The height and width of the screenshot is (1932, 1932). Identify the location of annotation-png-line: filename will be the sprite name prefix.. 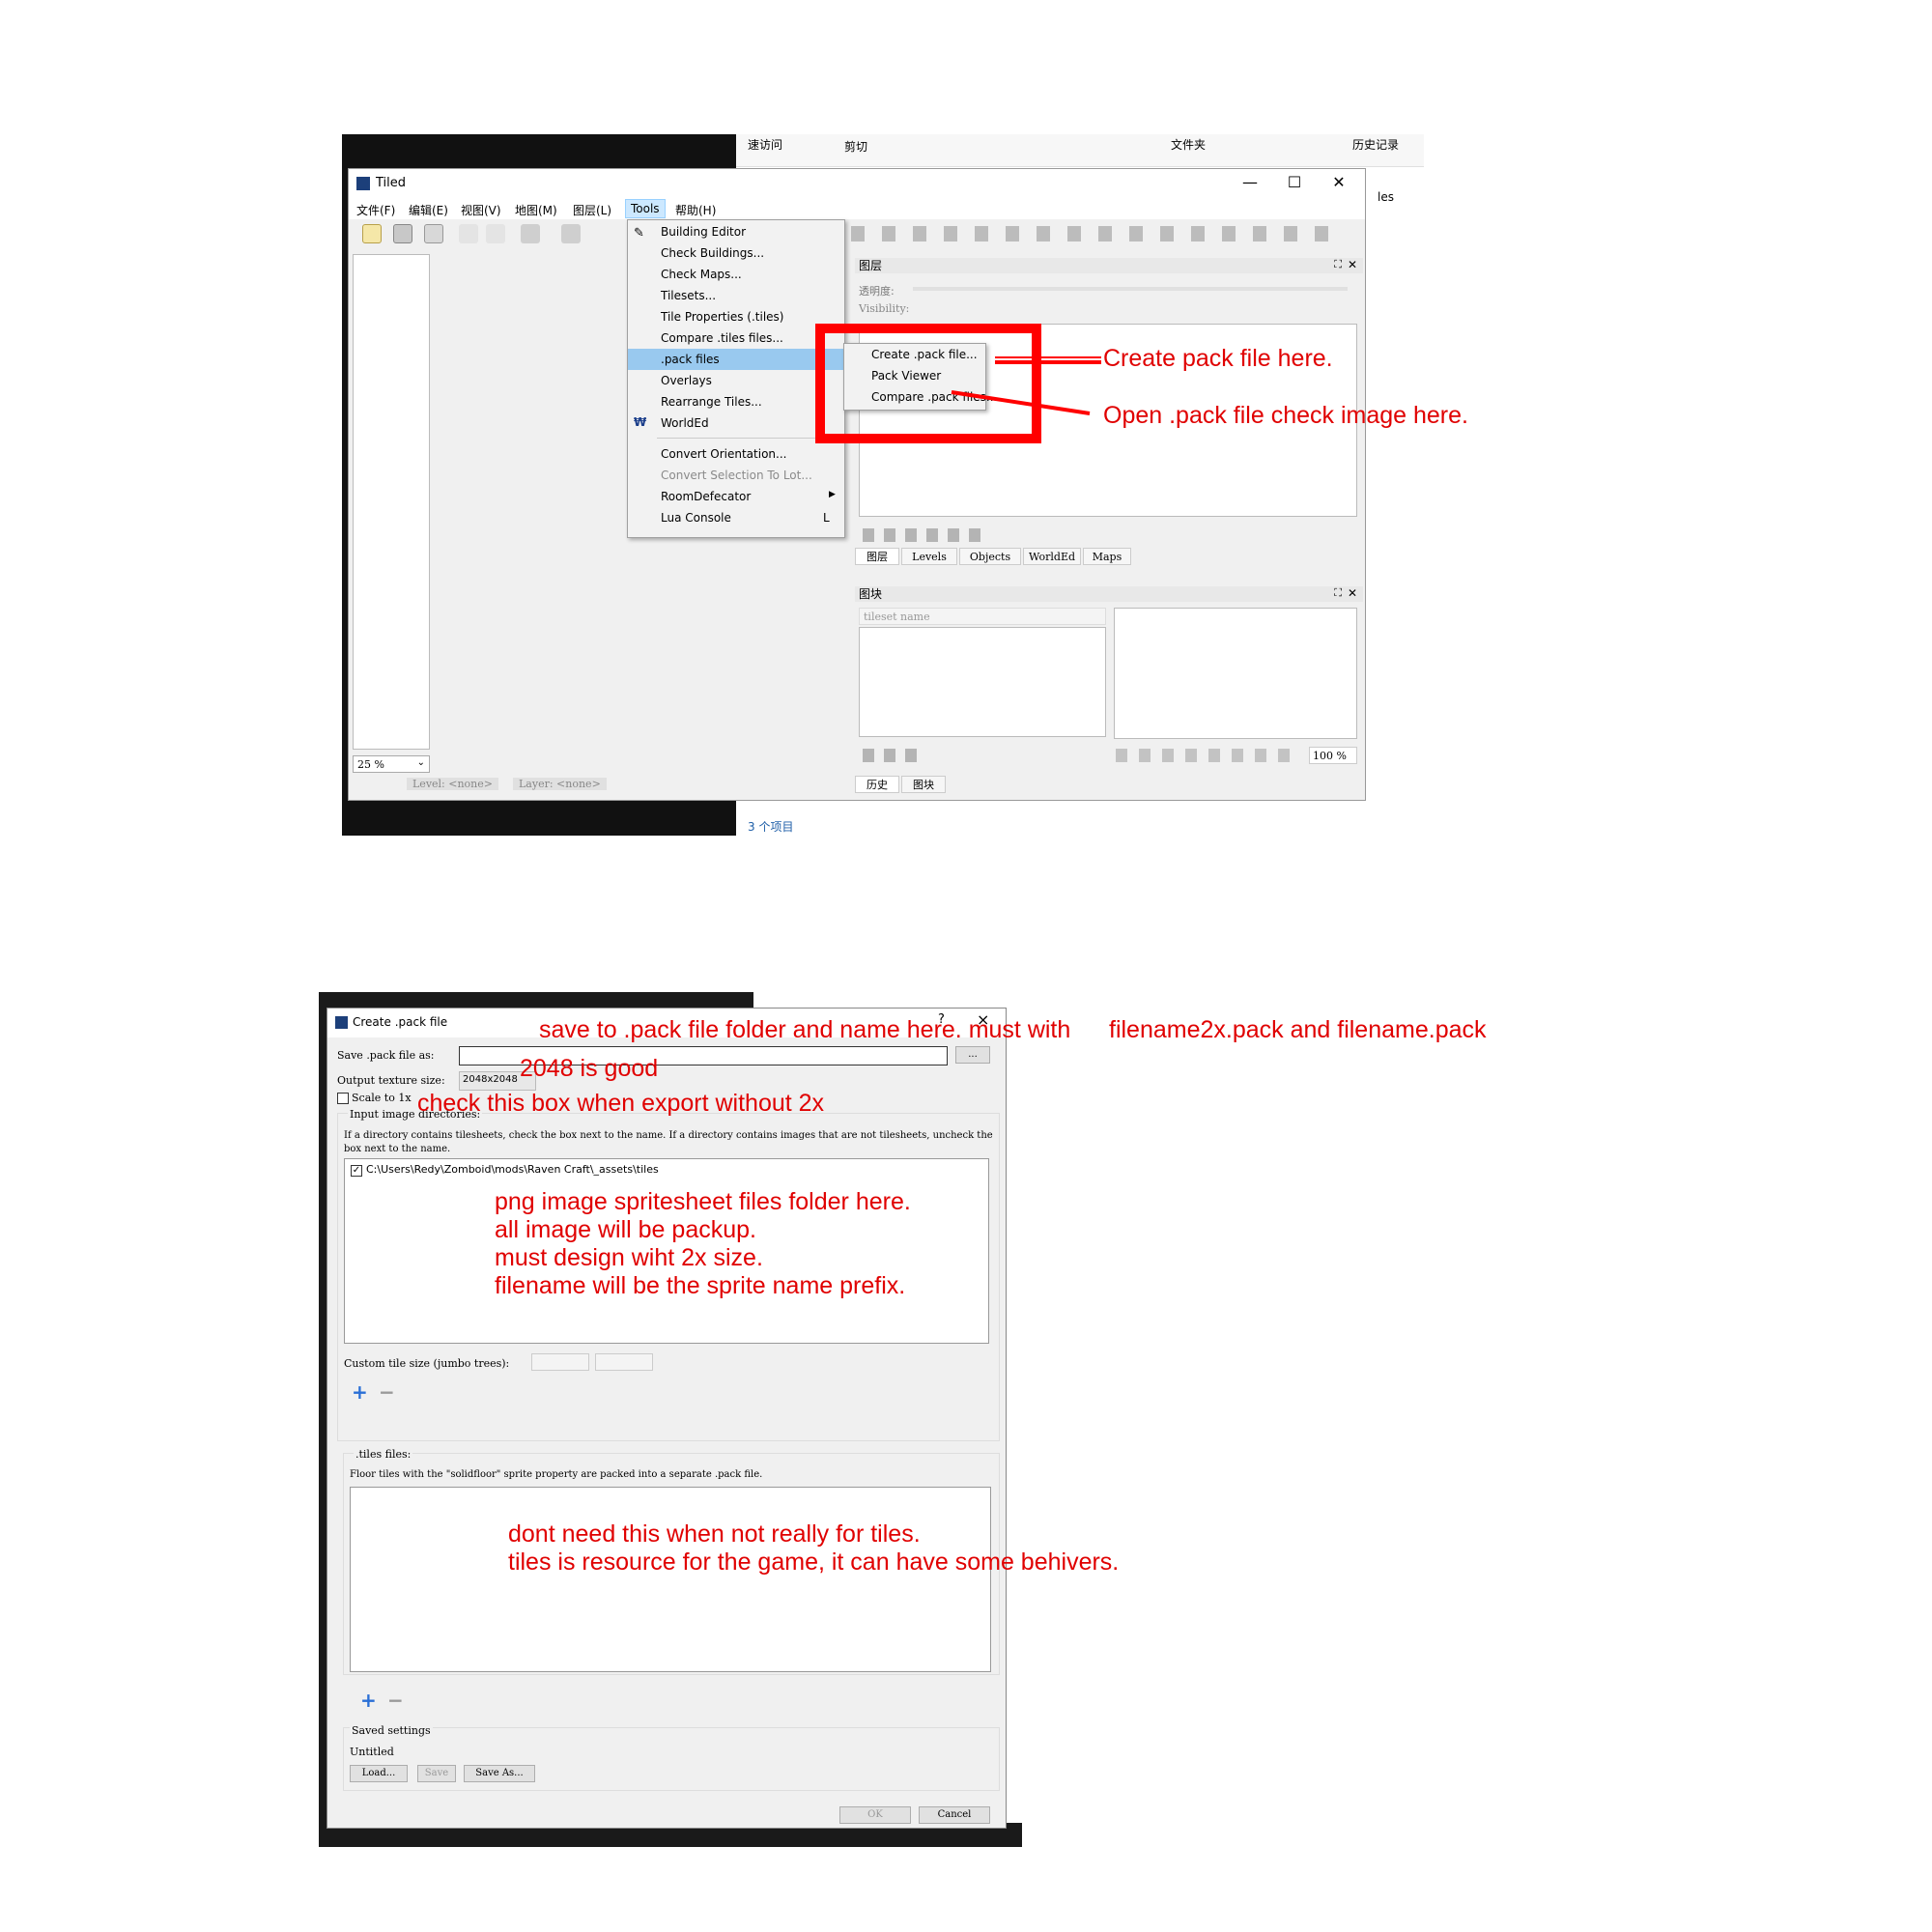
(700, 1285).